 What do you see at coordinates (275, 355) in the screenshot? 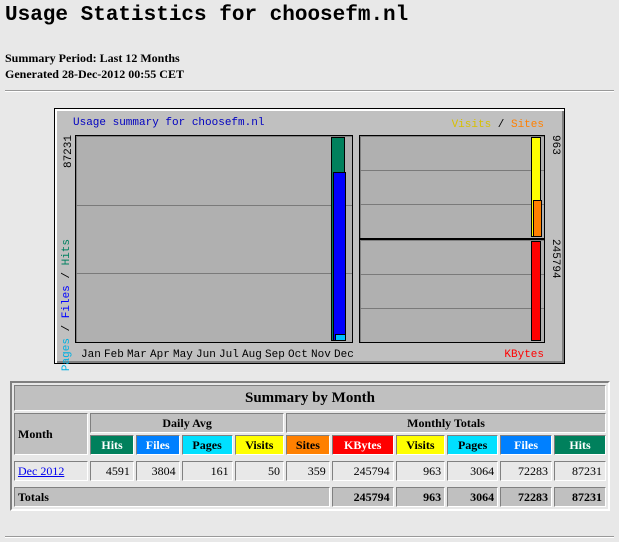
I see `month-tick-label: Sep` at bounding box center [275, 355].